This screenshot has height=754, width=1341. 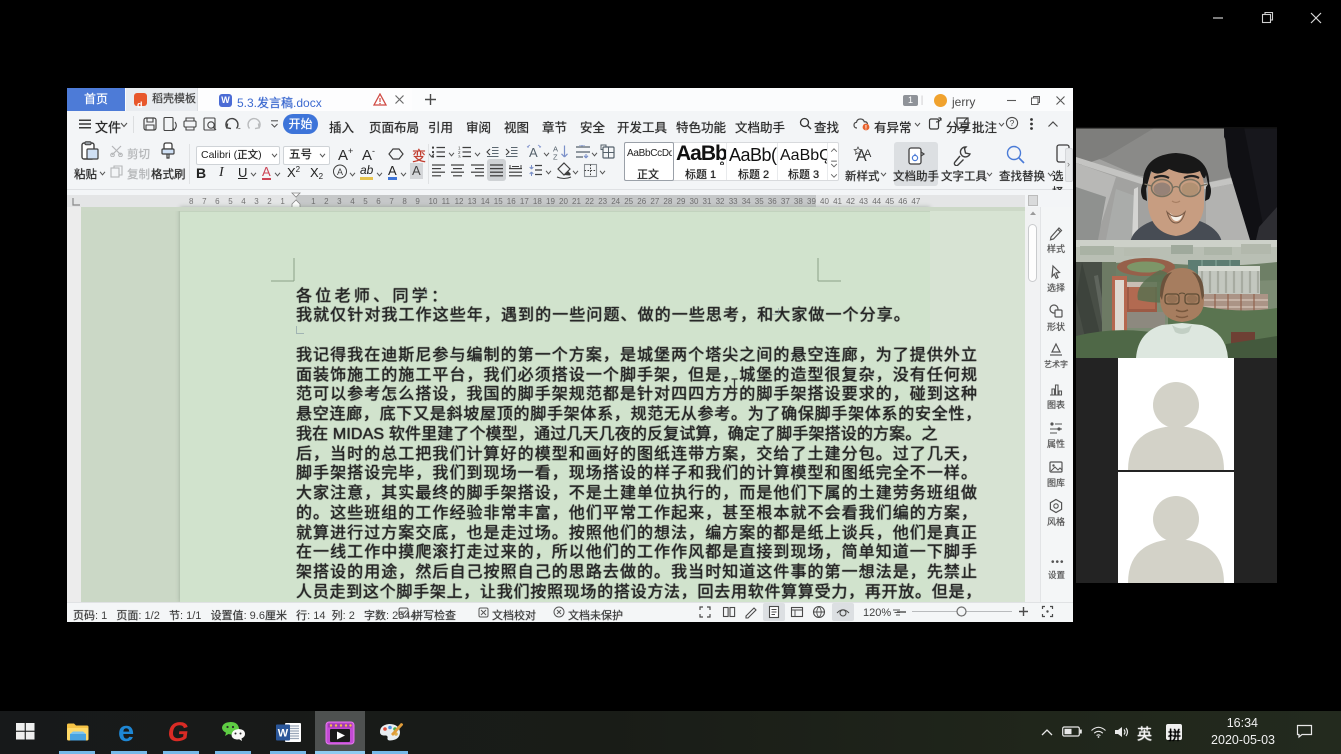 I want to click on svg-text: 3, so click(x=459, y=156).